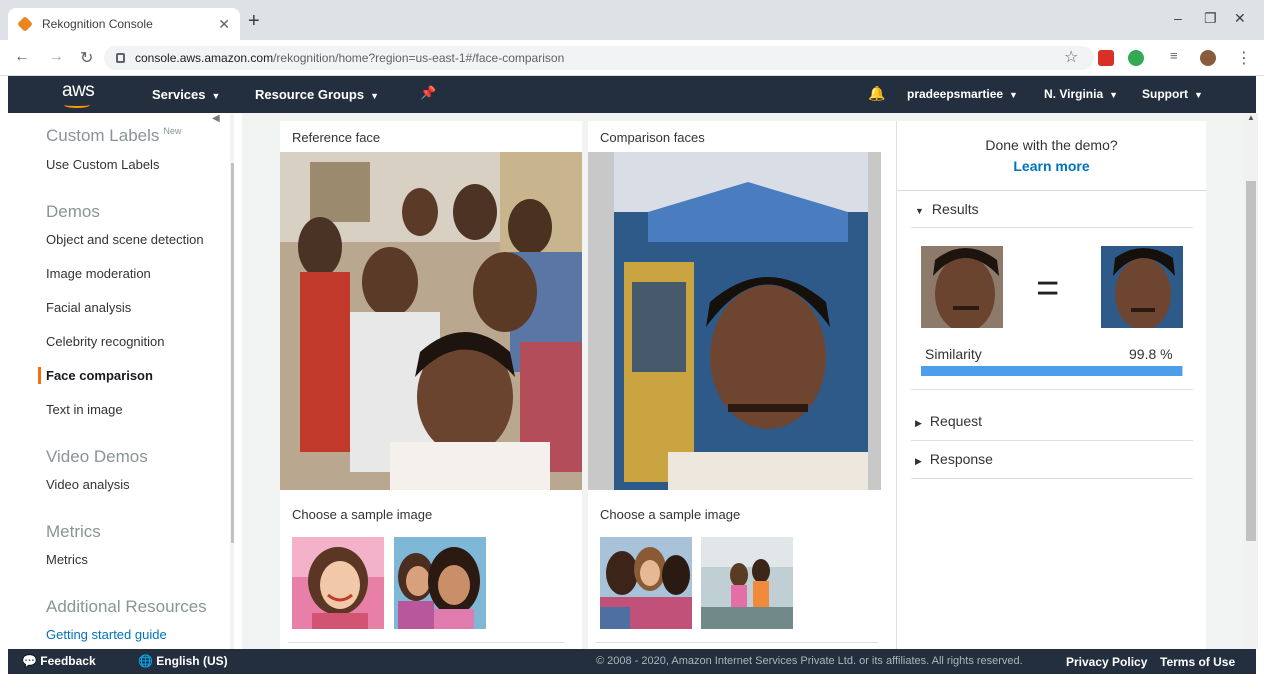 The width and height of the screenshot is (1264, 674). Describe the element at coordinates (1208, 58) in the screenshot. I see `profile-avatar` at that location.